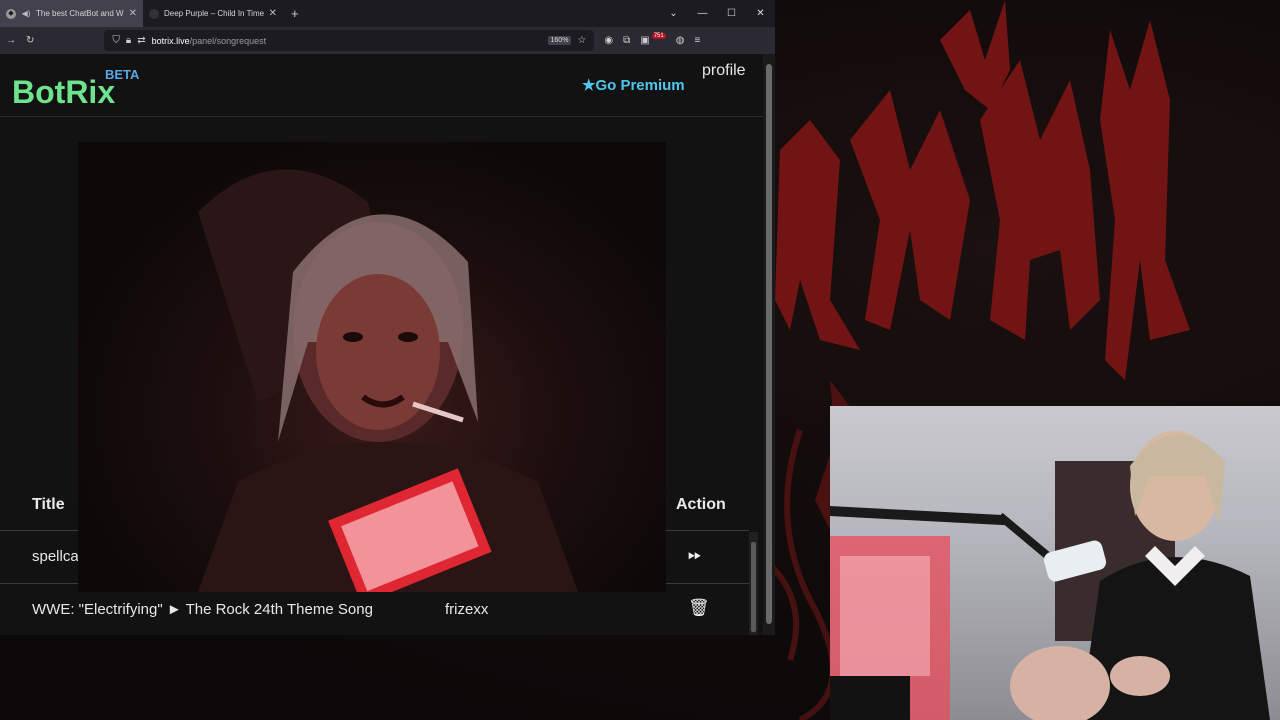  I want to click on profile-link: profile, so click(724, 71).